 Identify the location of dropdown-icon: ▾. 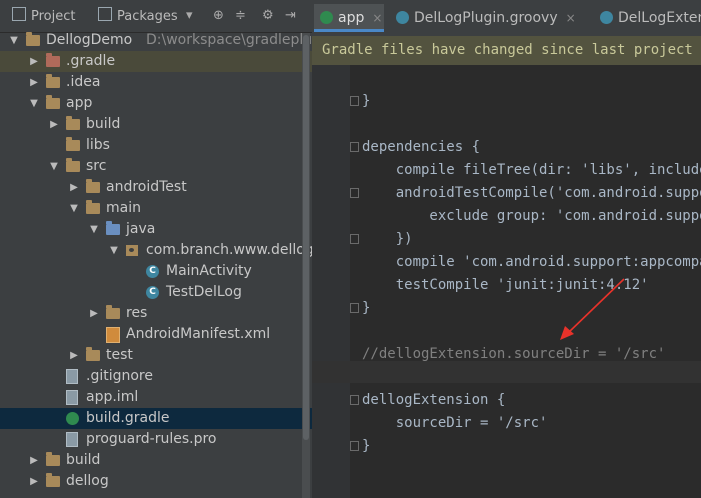
(189, 16).